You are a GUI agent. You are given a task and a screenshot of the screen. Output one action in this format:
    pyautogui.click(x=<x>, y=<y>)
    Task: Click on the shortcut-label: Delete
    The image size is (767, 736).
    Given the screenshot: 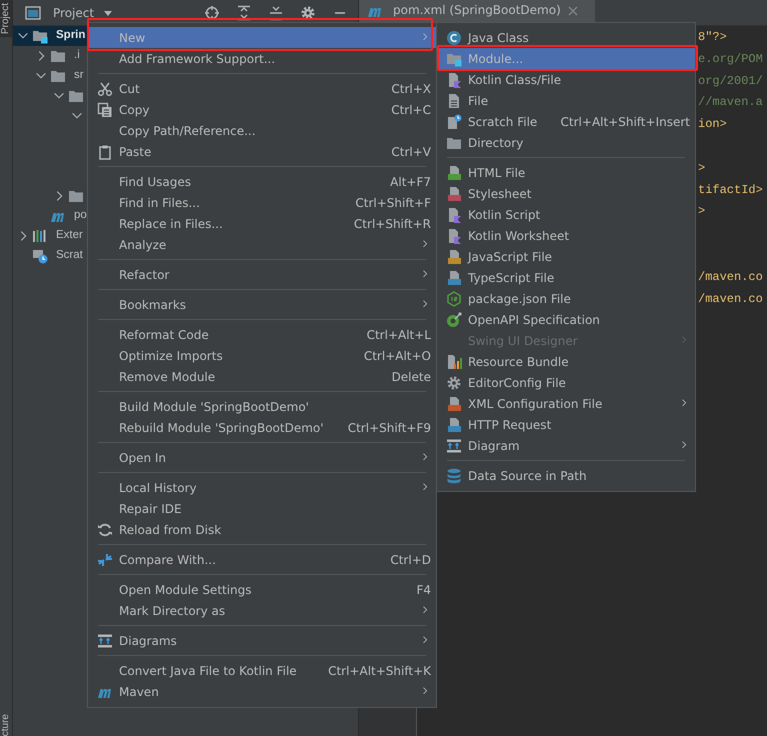 What is the action you would take?
    pyautogui.click(x=410, y=377)
    